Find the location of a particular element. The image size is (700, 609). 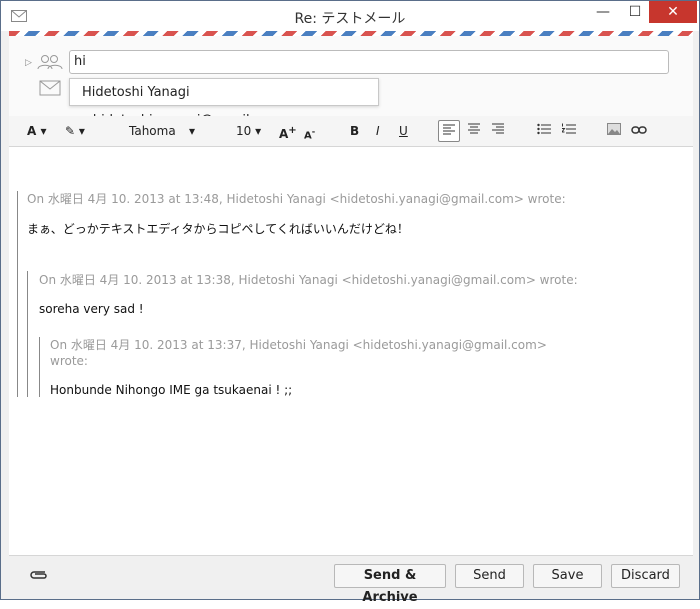

quote-body: まぁ、どっかテキストエディタからコピペしてくればいいんだけどね！ is located at coordinates (218, 229).